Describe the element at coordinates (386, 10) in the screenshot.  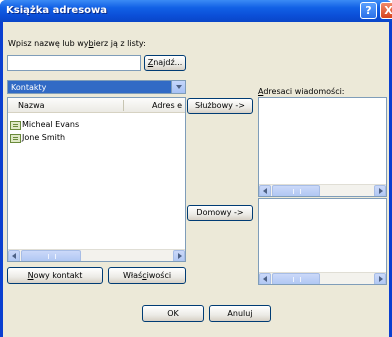
I see `close-button: X` at that location.